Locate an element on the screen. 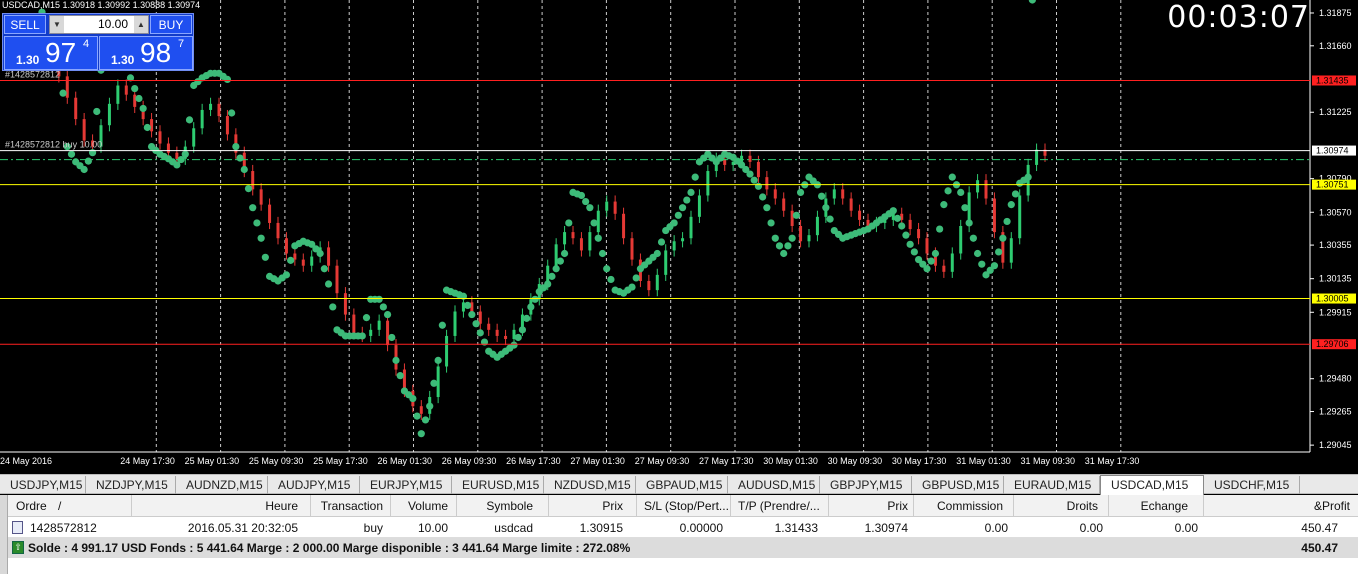 Image resolution: width=1358 pixels, height=574 pixels. lot-size-field: ▼ 10.00 ▲ is located at coordinates (99, 24).